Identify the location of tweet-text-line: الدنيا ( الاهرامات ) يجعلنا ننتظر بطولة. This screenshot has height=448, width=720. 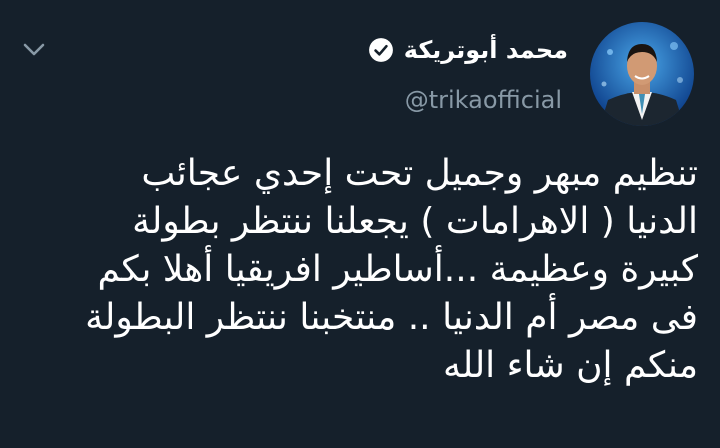
(415, 221).